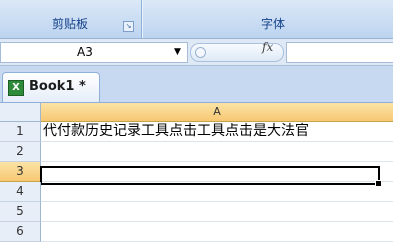  What do you see at coordinates (57, 86) in the screenshot?
I see `workbook-tab-label: Book1 *` at bounding box center [57, 86].